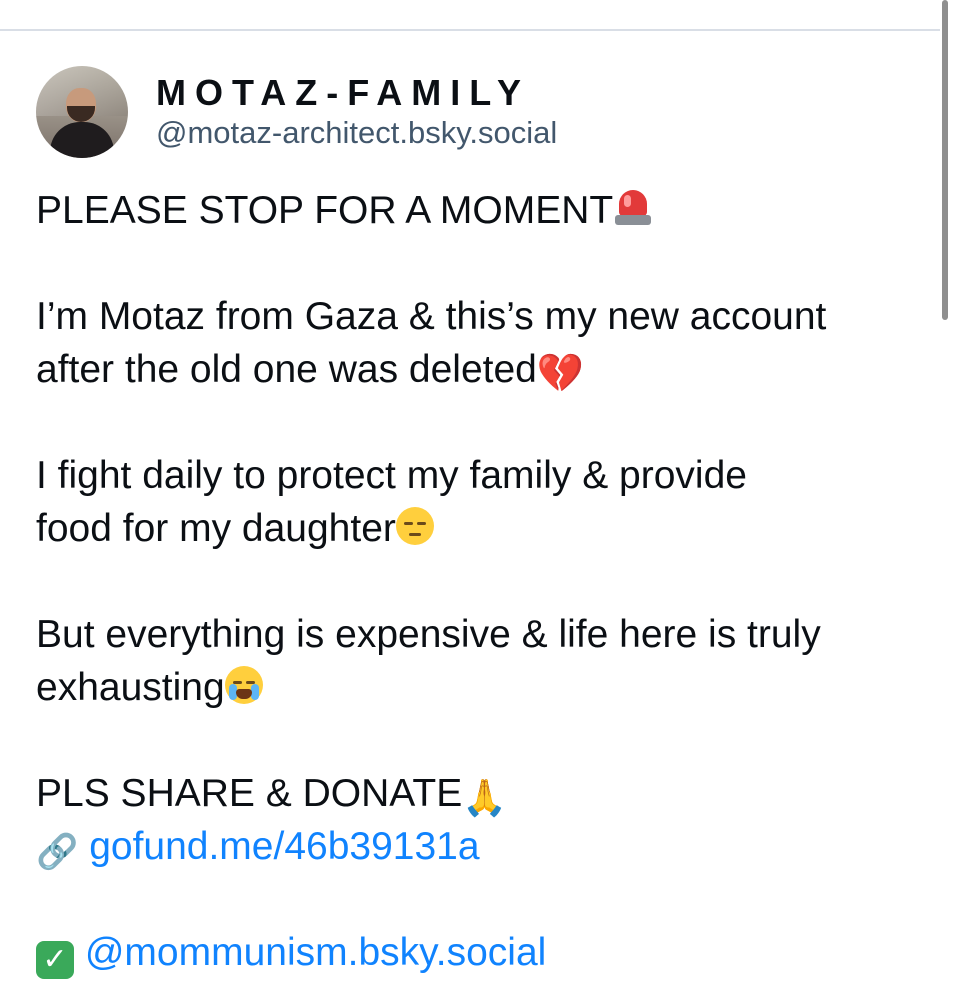 The image size is (954, 1000). What do you see at coordinates (284, 846) in the screenshot?
I see `donation-link: gofund.me/46b39131a` at bounding box center [284, 846].